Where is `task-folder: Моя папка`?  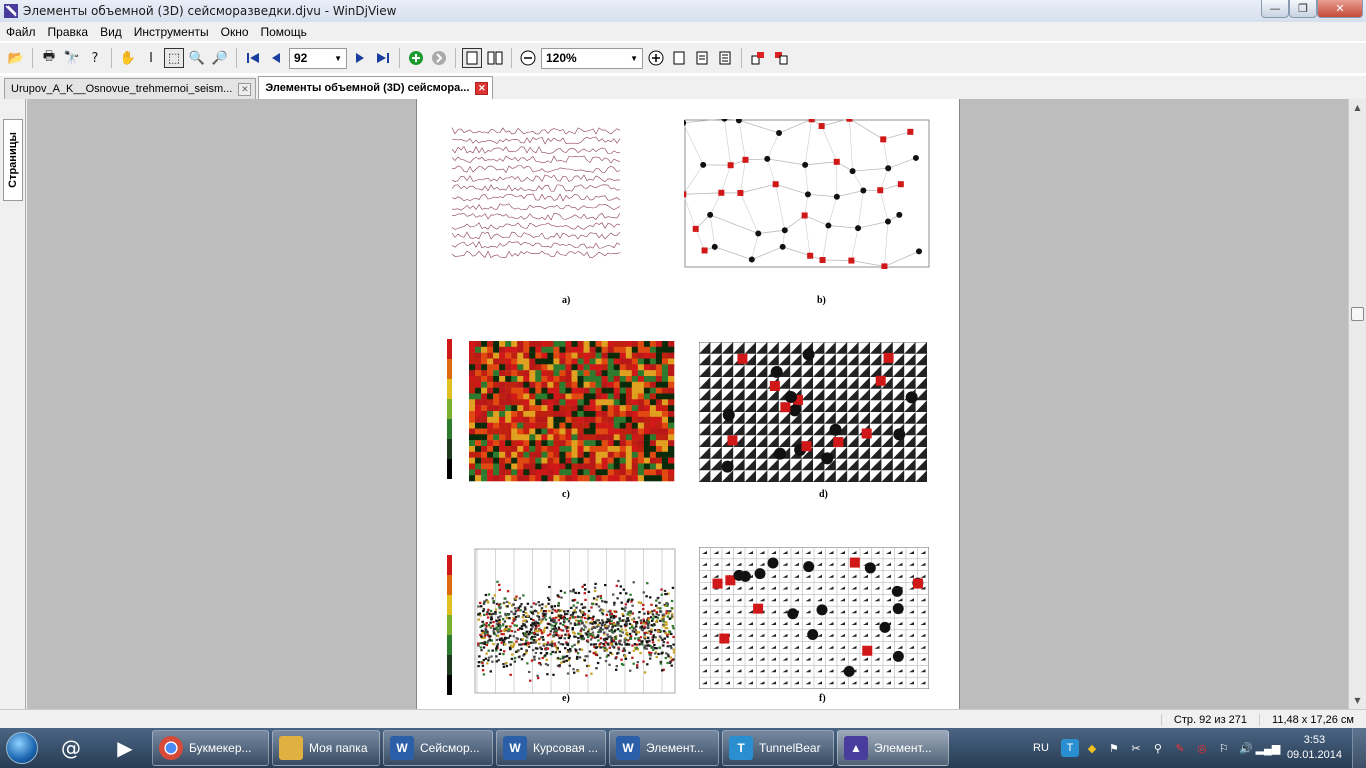
task-folder: Моя папка is located at coordinates (326, 748).